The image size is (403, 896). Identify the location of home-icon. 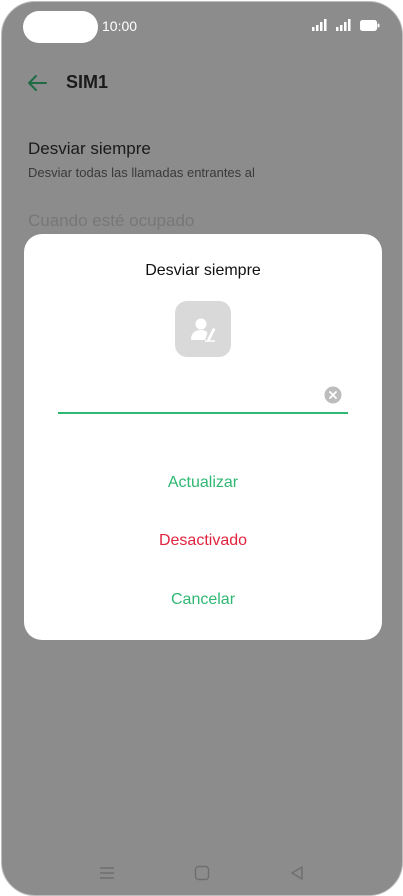
(202, 873).